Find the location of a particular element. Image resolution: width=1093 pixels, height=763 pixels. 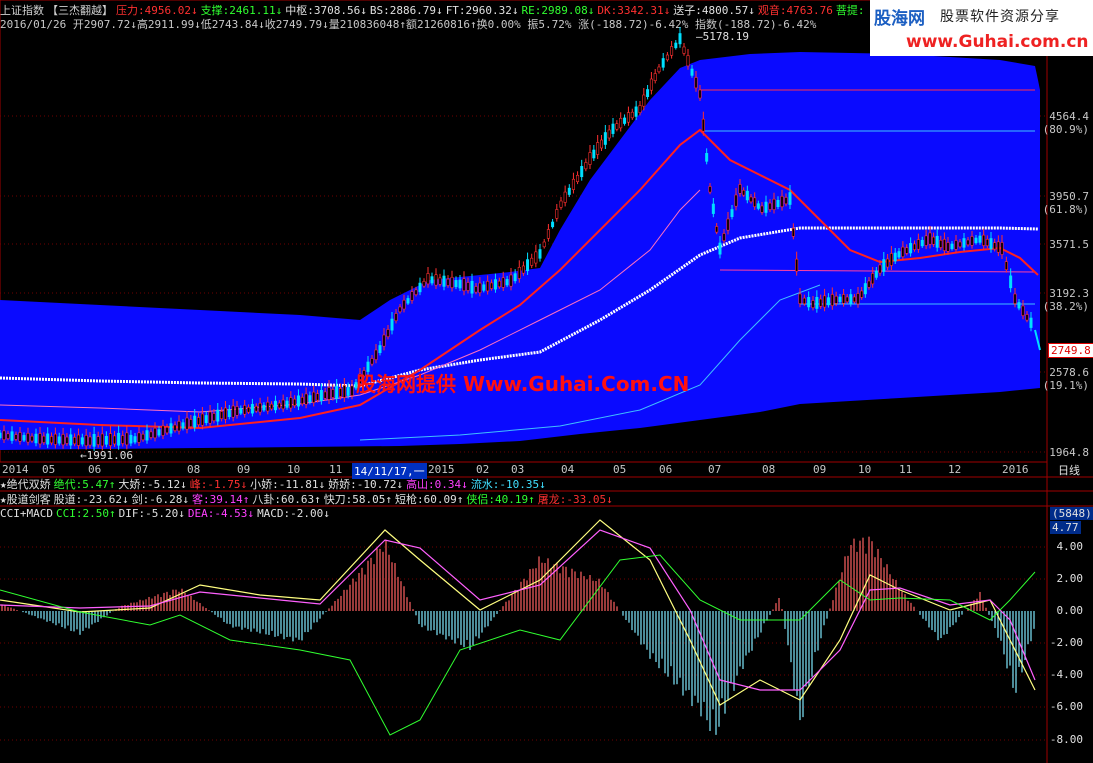

ind3-item-4: MACD:-2.00↓ is located at coordinates (293, 513).